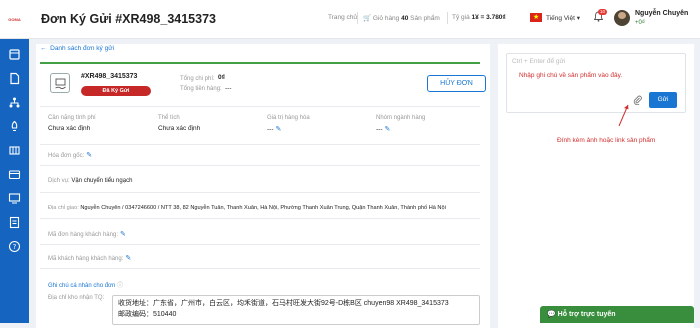 The width and height of the screenshot is (700, 328). I want to click on avatar, so click(622, 18).